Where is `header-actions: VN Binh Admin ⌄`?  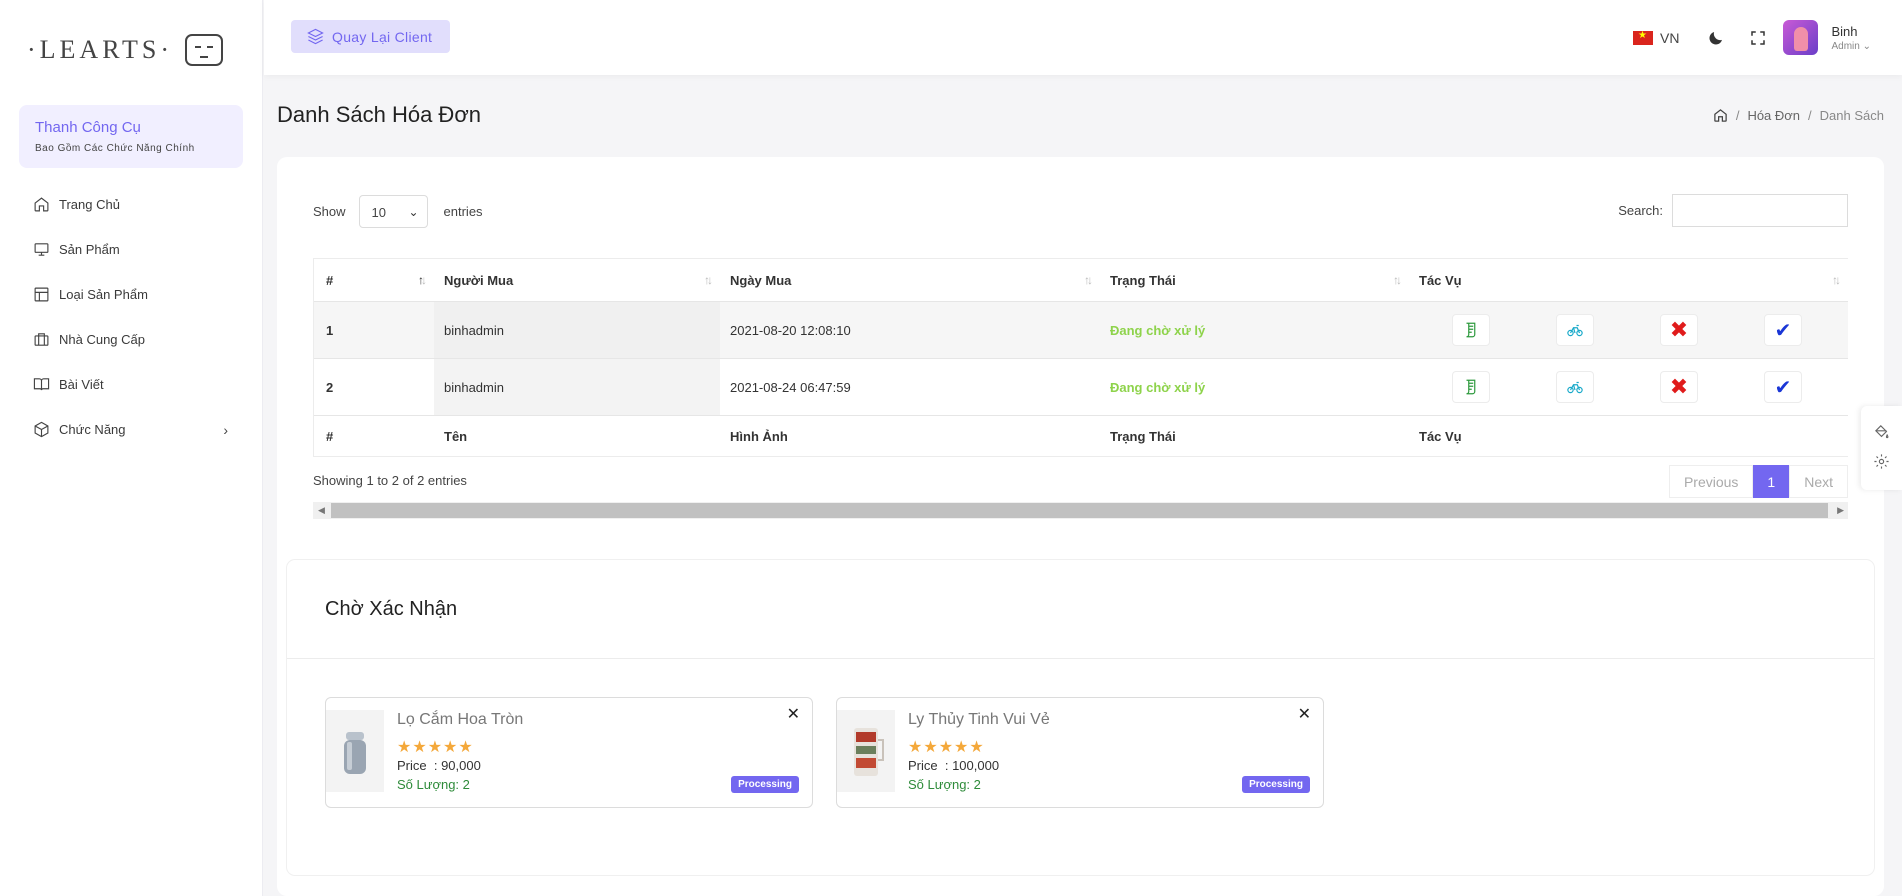
header-actions: VN Binh Admin ⌄ is located at coordinates (1767, 37).